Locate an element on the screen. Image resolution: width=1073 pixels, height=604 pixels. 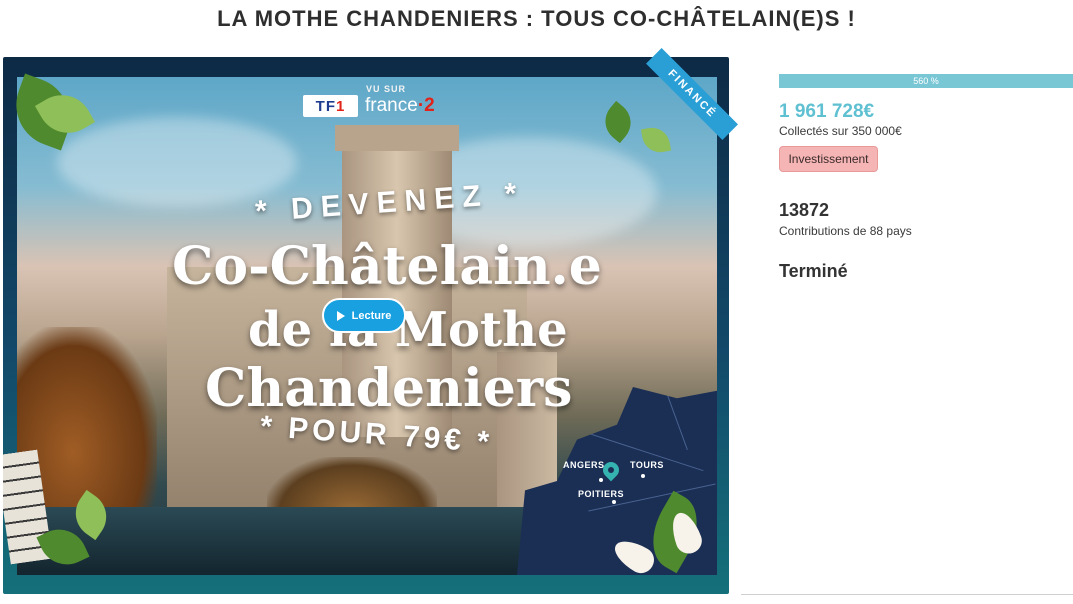
poster-headline-line-3: Chandeniers is located at coordinates (389, 388).